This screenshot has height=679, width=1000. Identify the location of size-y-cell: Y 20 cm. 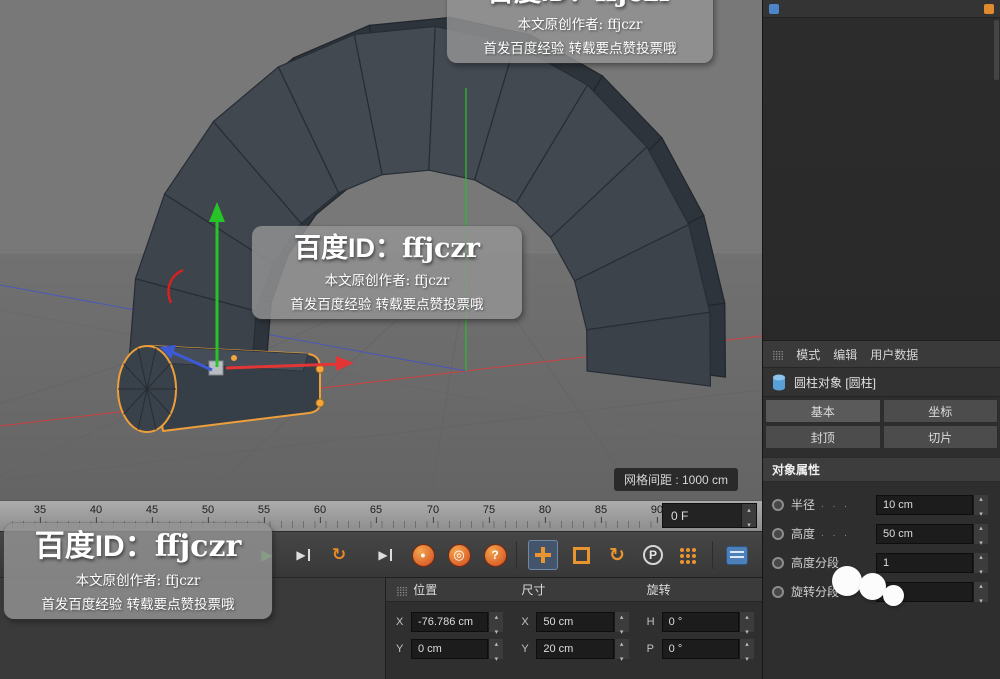
(573, 649).